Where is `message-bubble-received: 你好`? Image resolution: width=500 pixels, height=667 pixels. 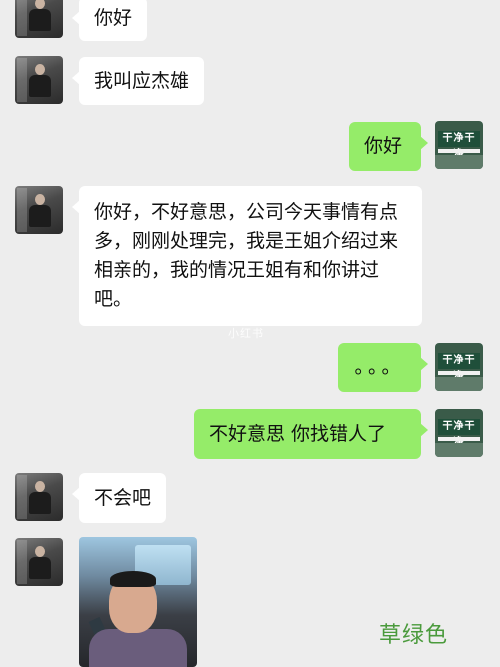
message-bubble-received: 你好 is located at coordinates (109, 20).